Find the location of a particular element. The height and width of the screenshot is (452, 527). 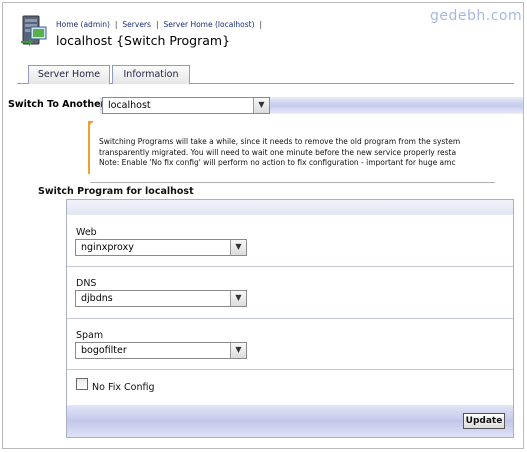

spam-program-select: bogofilter ▼ is located at coordinates (161, 350).